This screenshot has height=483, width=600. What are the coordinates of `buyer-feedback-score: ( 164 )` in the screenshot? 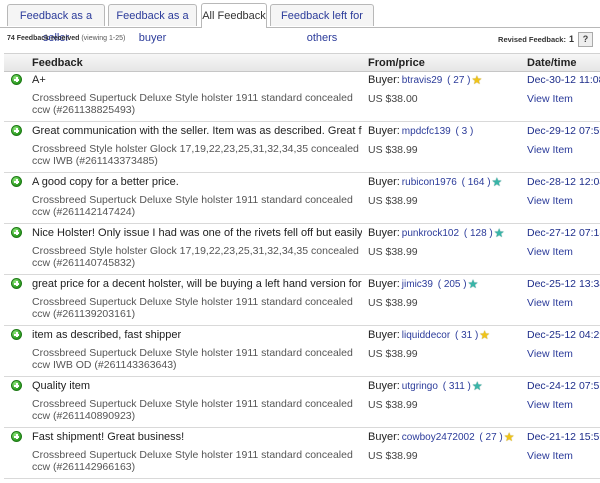 It's located at (475, 182).